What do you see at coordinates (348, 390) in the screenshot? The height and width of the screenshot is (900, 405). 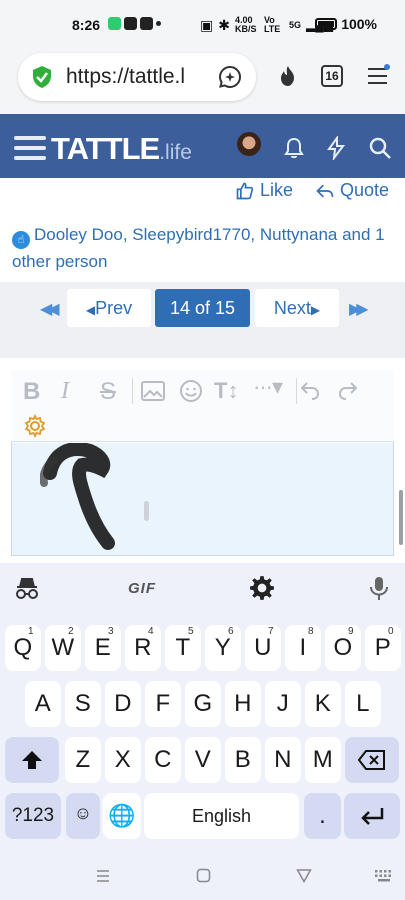 I see `redo-icon` at bounding box center [348, 390].